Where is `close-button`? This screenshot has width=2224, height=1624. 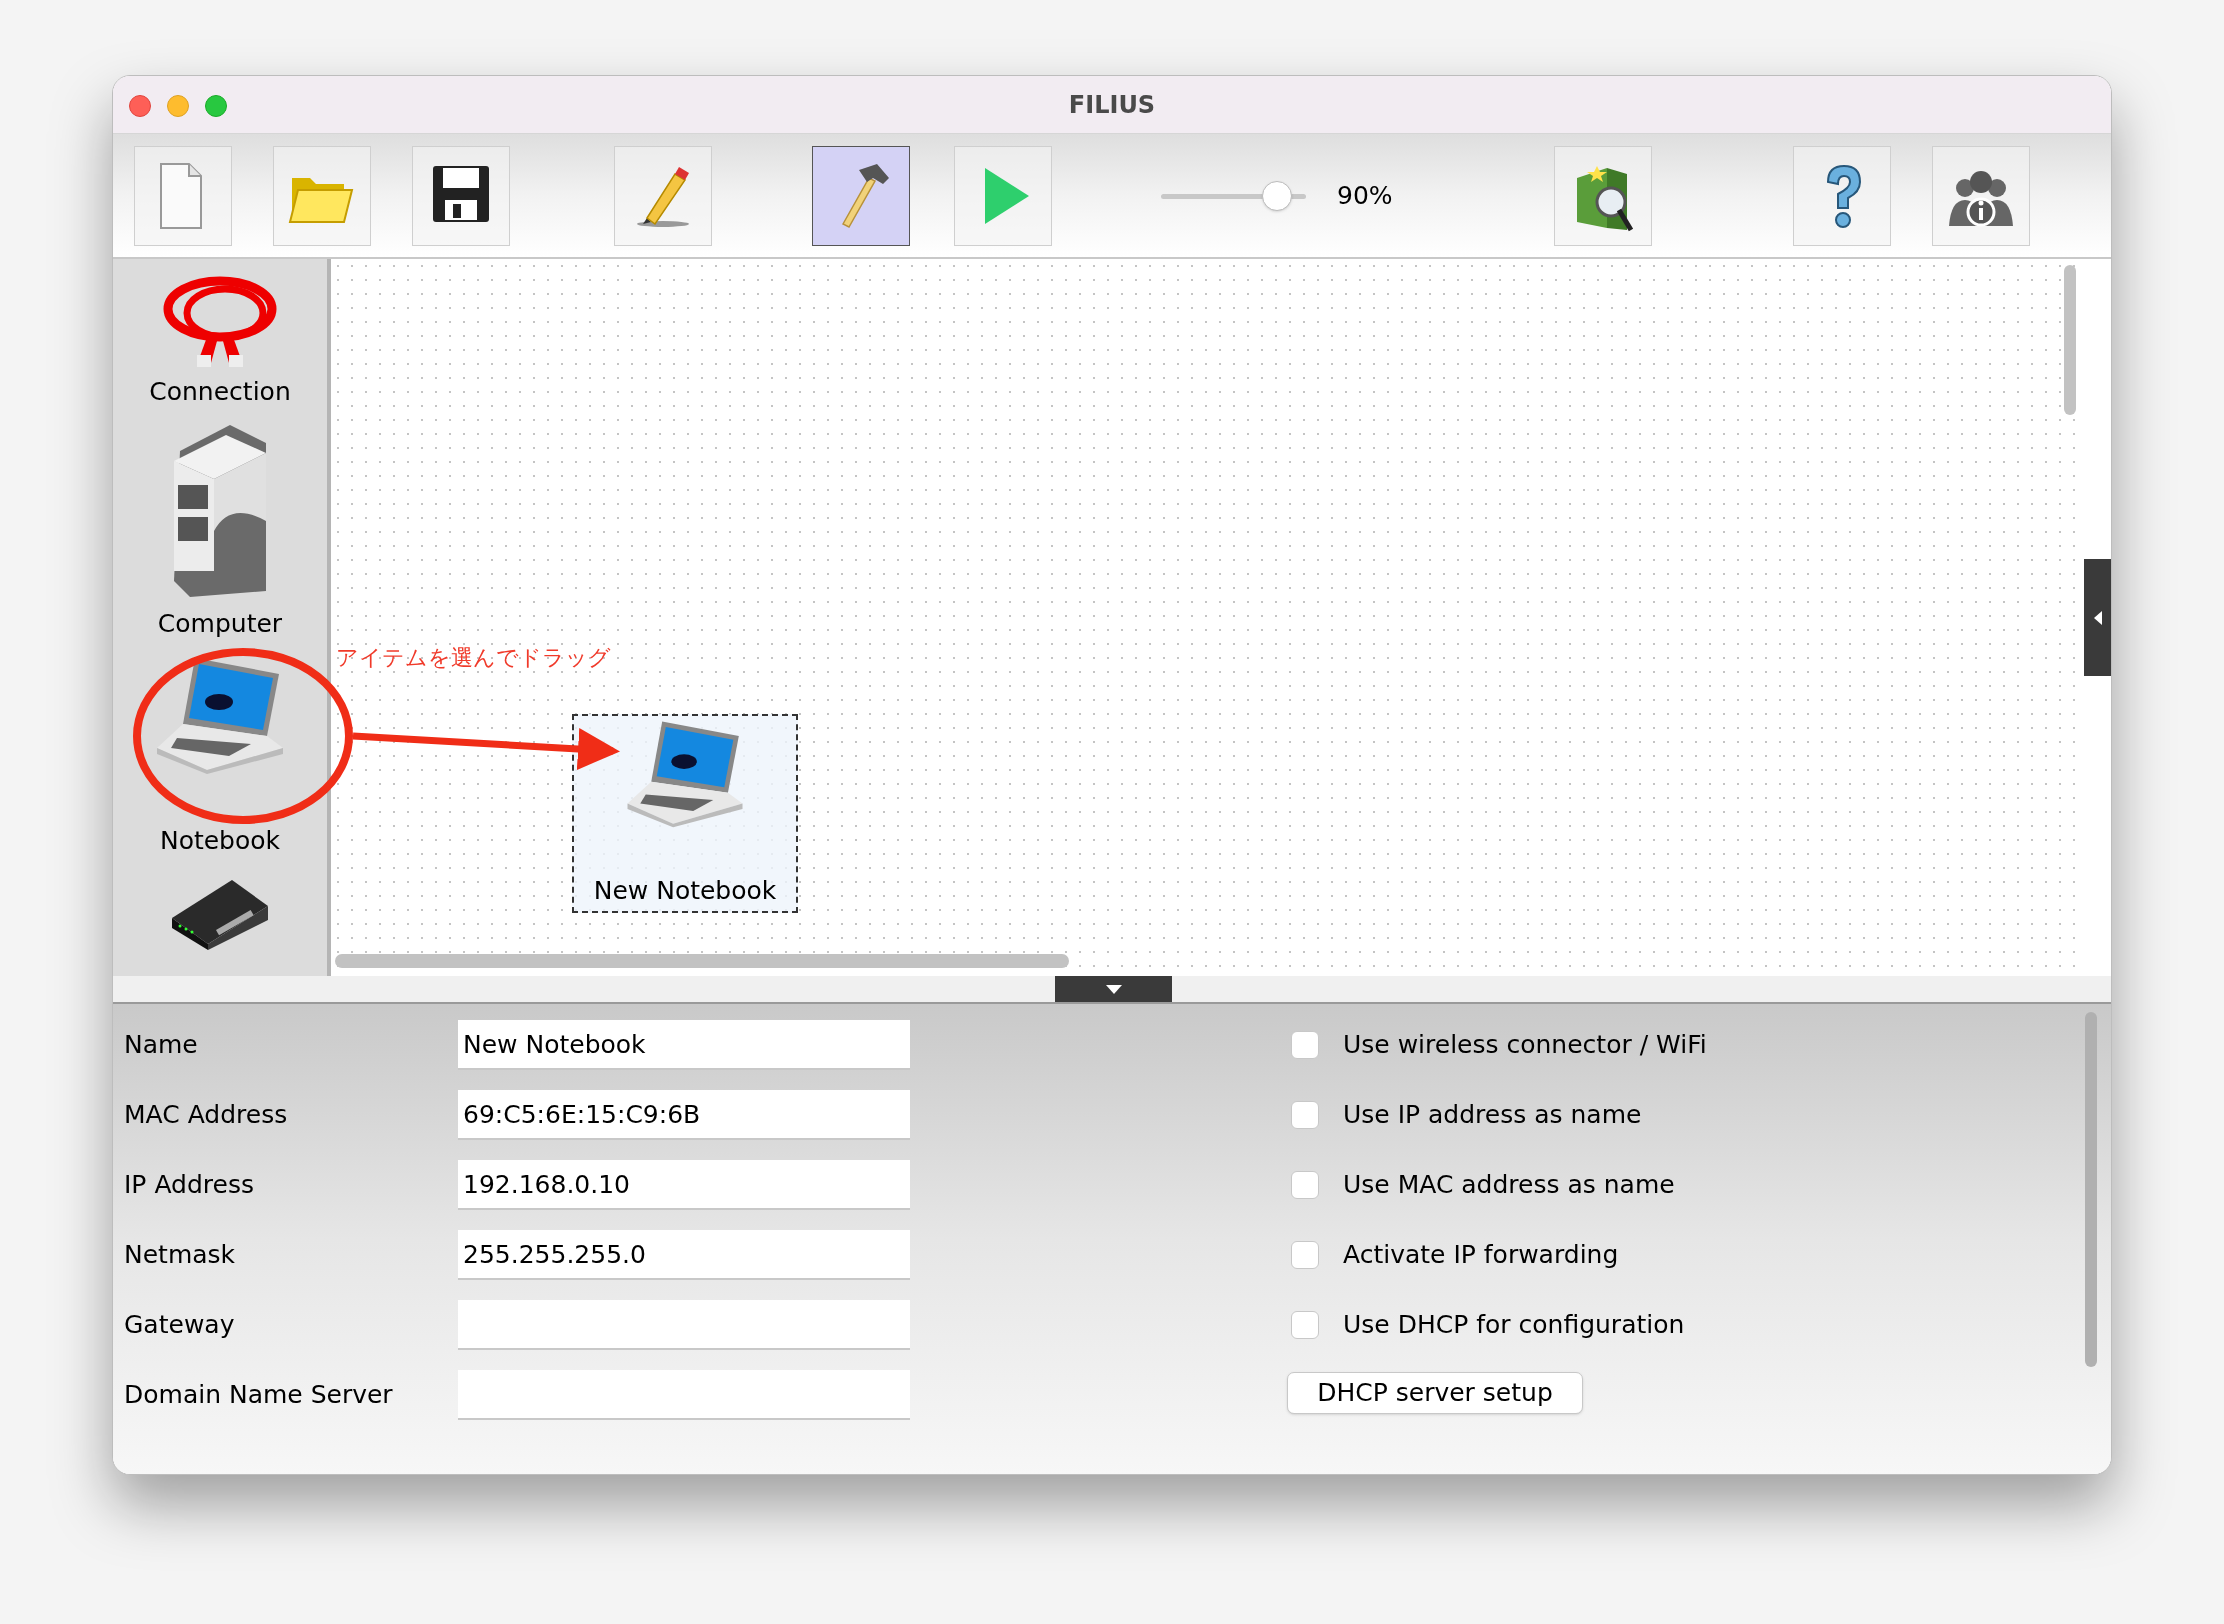
close-button is located at coordinates (140, 106).